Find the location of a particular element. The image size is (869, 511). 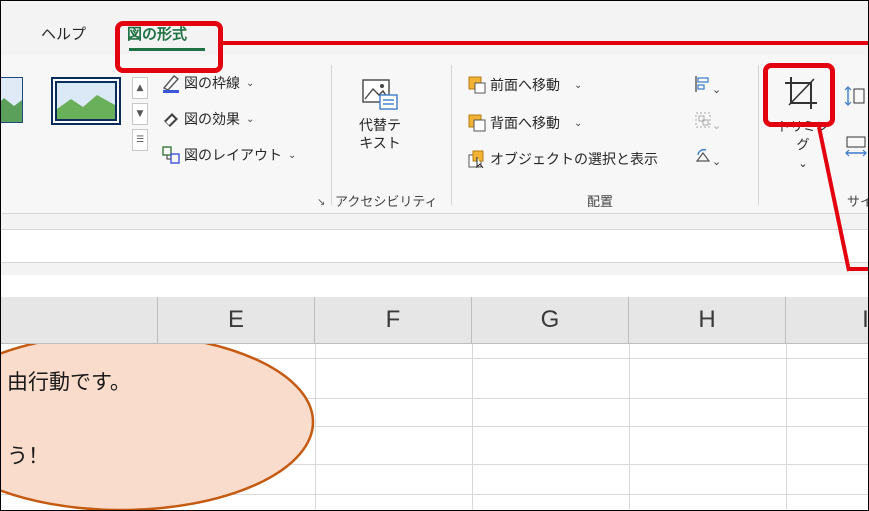

column-header-e: E is located at coordinates (236, 320).